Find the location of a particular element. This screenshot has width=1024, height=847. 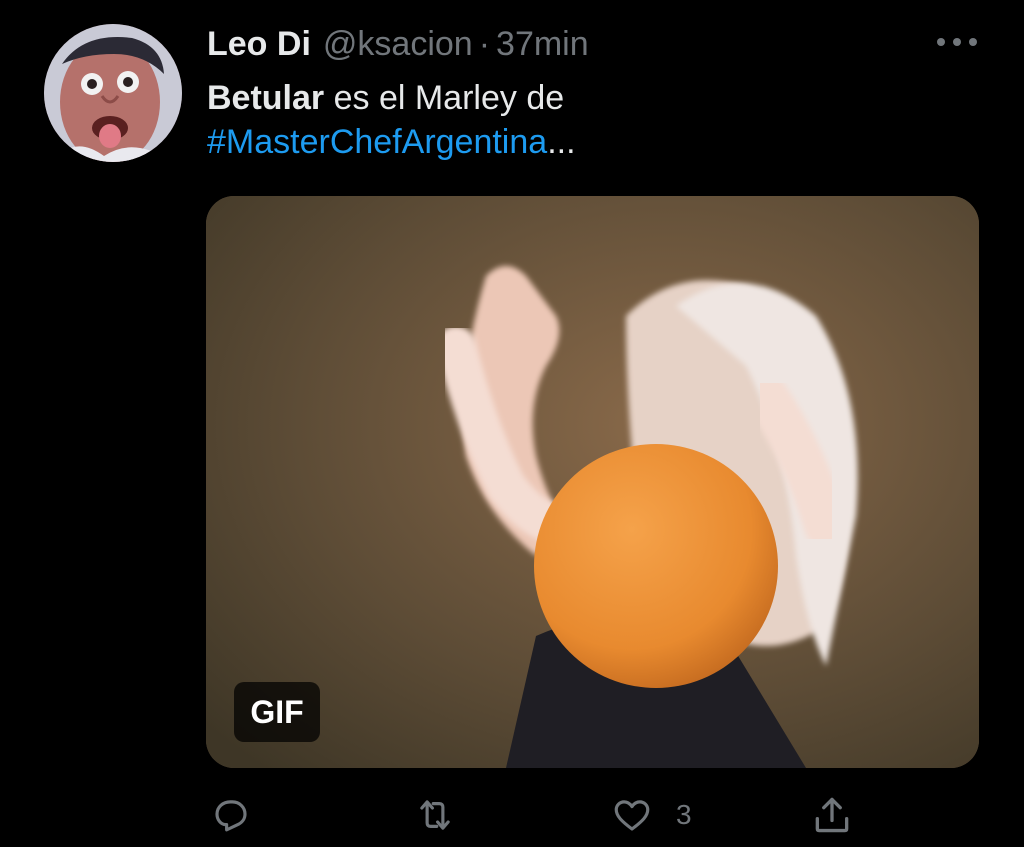

tweet-header: Leo Di @ksacion · 37min is located at coordinates (398, 44).